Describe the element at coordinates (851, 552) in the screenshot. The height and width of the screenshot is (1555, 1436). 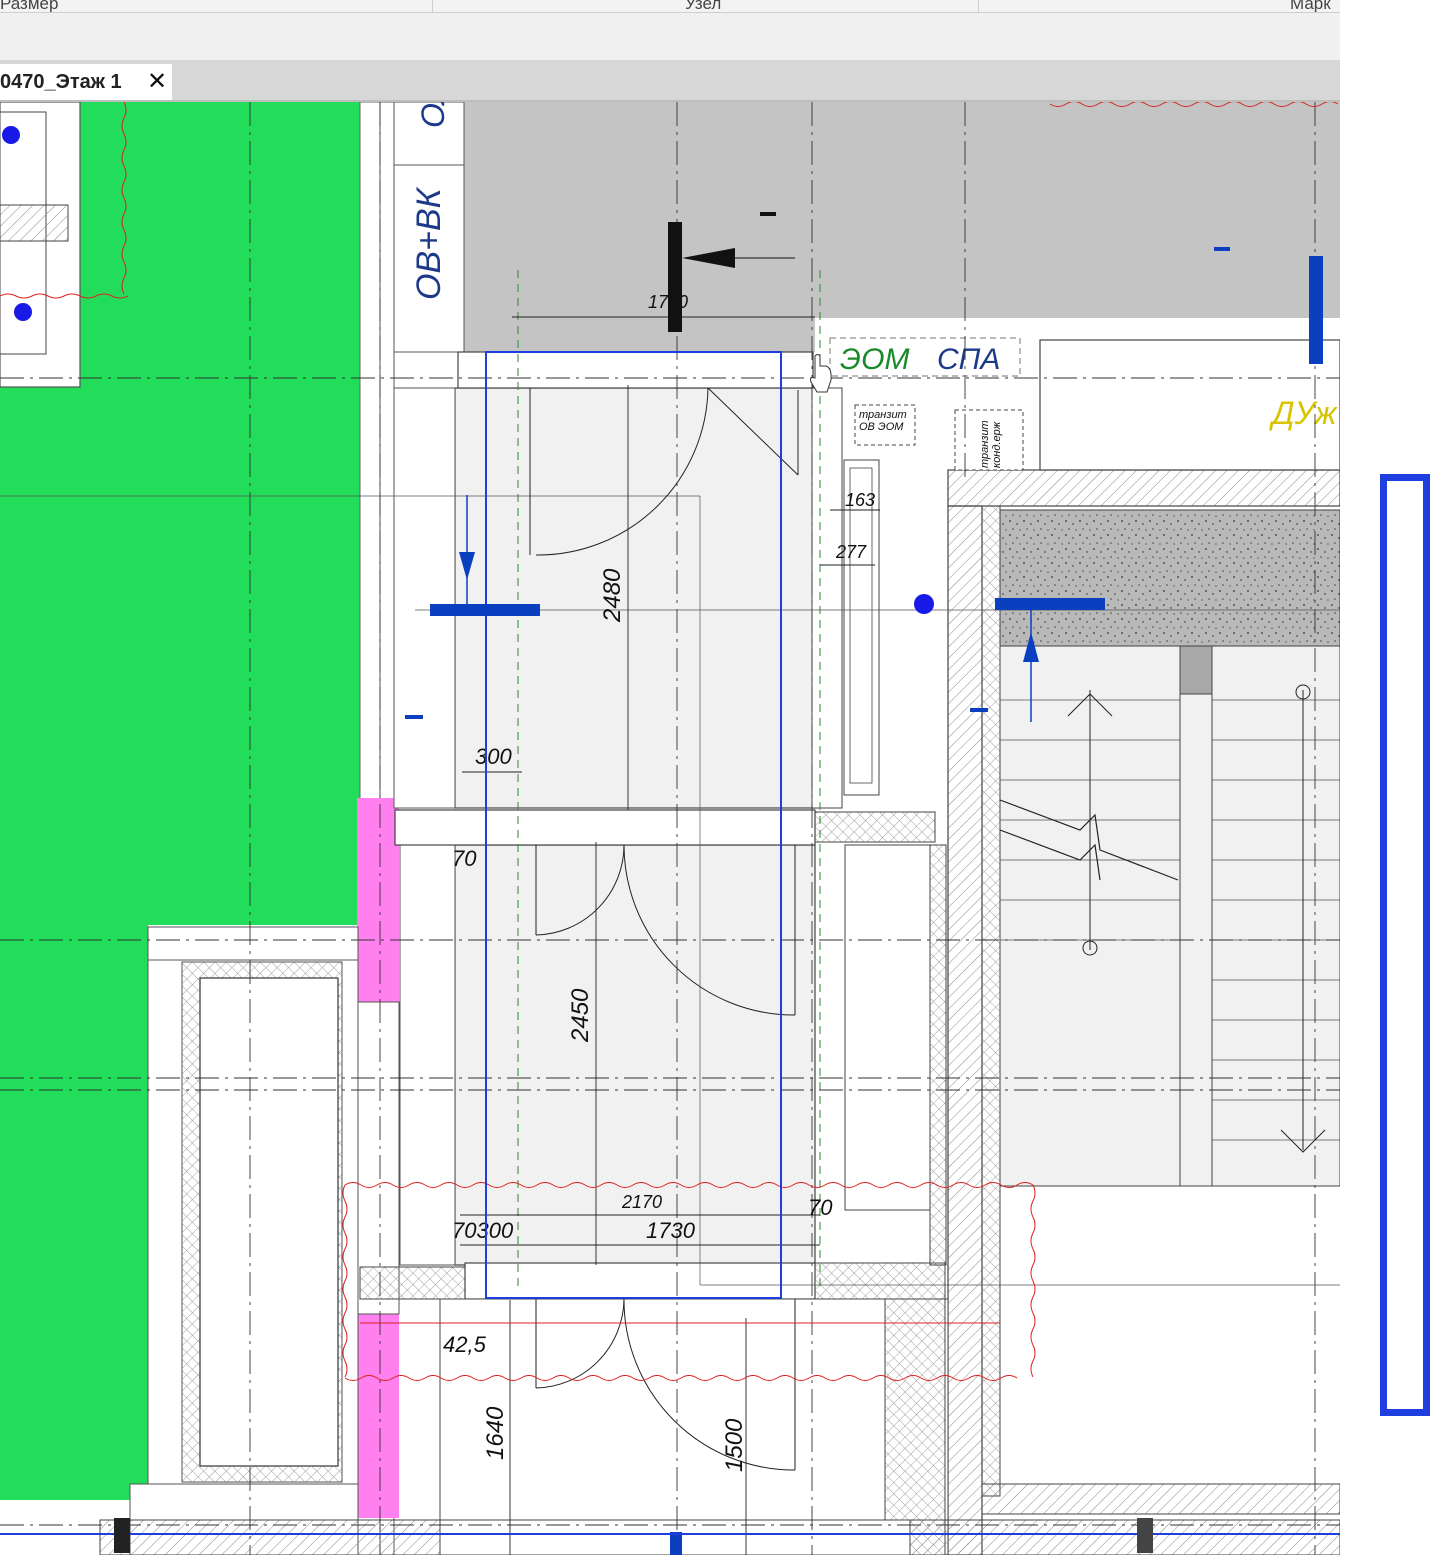
I see `dim-277: 277` at that location.